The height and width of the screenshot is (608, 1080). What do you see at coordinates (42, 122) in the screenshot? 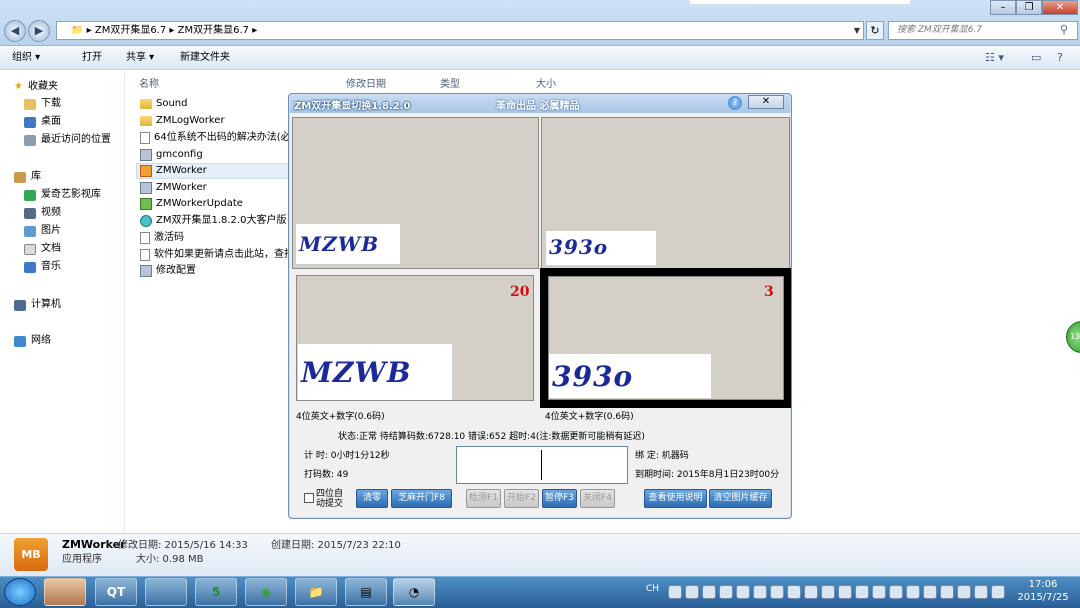
I see `sidebar-item-desktop: 桌面` at bounding box center [42, 122].